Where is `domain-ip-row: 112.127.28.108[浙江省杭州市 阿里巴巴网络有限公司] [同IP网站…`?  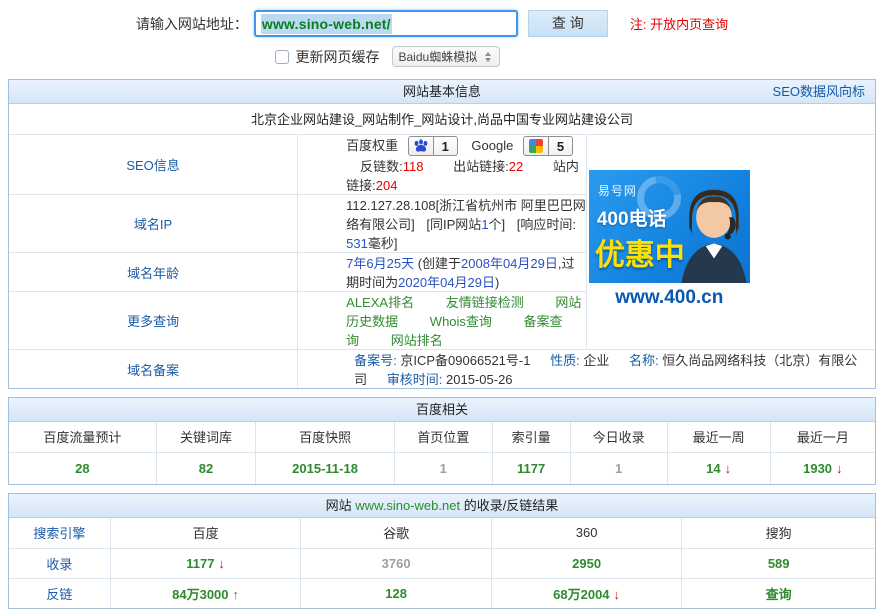 domain-ip-row: 112.127.28.108[浙江省杭州市 阿里巴巴网络有限公司] [同IP网站… is located at coordinates (442, 223).